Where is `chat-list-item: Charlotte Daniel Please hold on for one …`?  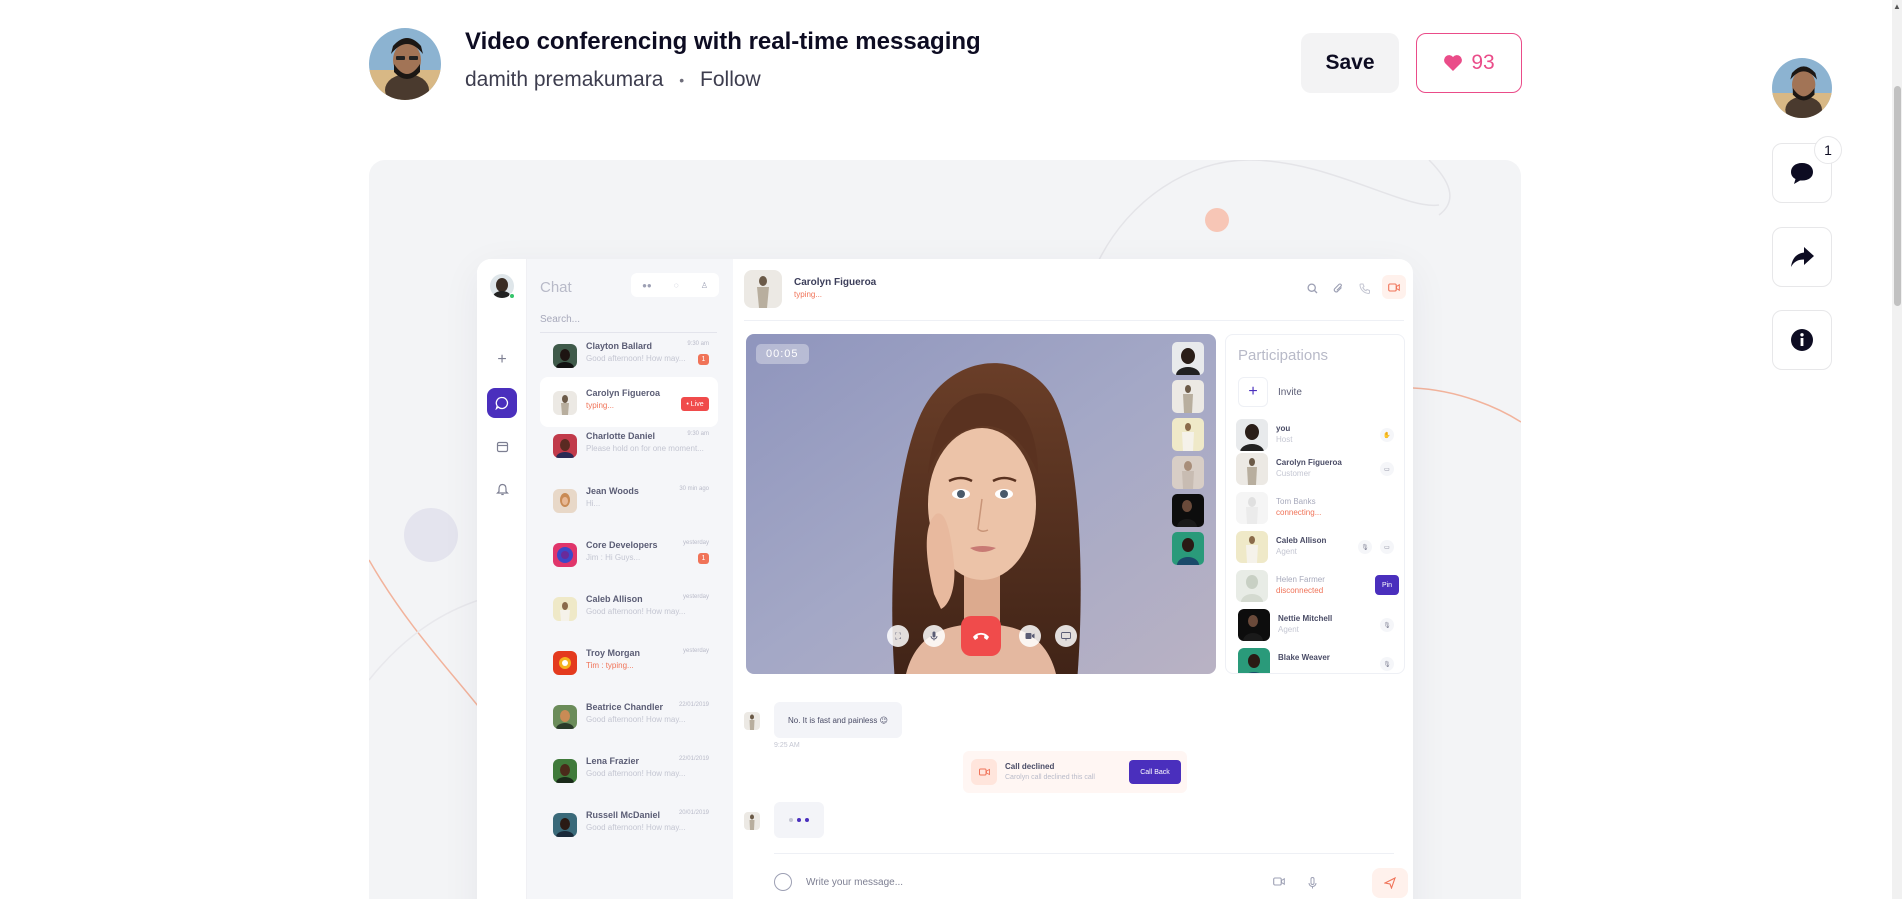 chat-list-item: Charlotte Daniel Please hold on for one … is located at coordinates (629, 445).